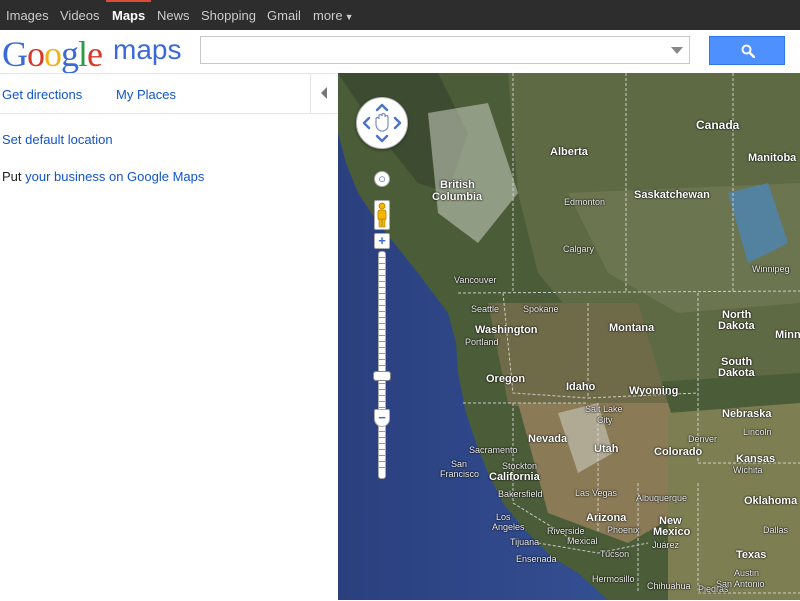 The image size is (800, 601). Describe the element at coordinates (672, 195) in the screenshot. I see `label-saskatchewan: Saskatchewan` at that location.